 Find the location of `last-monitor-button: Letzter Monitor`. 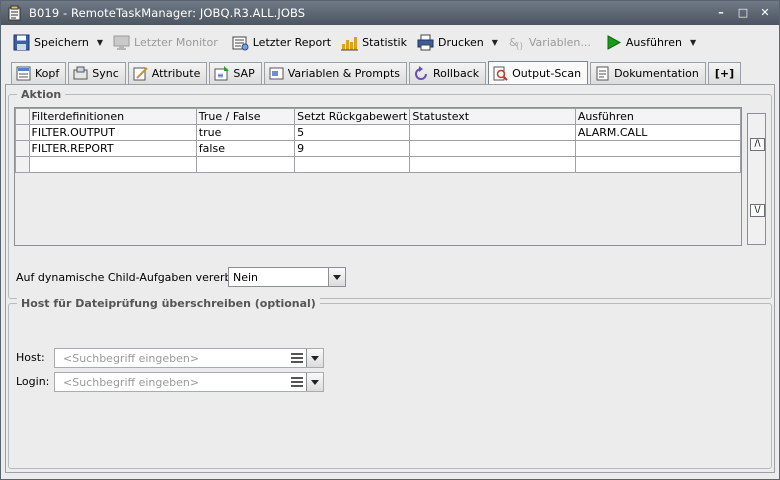

last-monitor-button: Letzter Monitor is located at coordinates (165, 42).